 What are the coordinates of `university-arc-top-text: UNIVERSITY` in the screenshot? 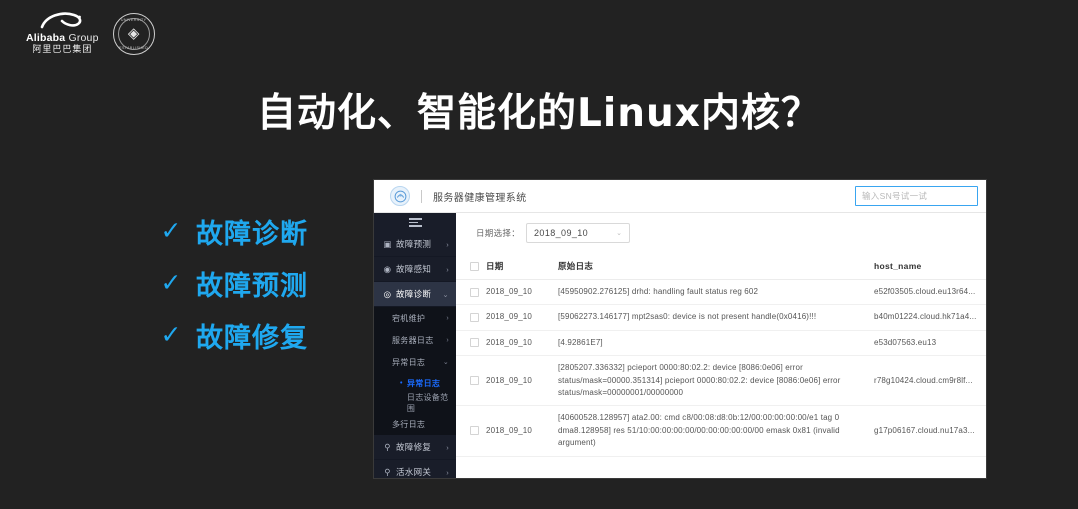 It's located at (133, 19).